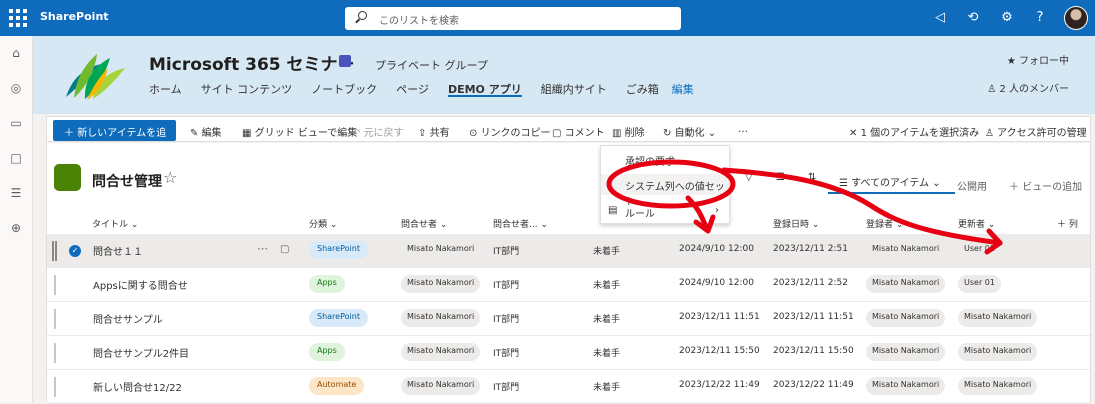 This screenshot has height=404, width=1095. I want to click on delete-button: ▥ 削除, so click(628, 131).